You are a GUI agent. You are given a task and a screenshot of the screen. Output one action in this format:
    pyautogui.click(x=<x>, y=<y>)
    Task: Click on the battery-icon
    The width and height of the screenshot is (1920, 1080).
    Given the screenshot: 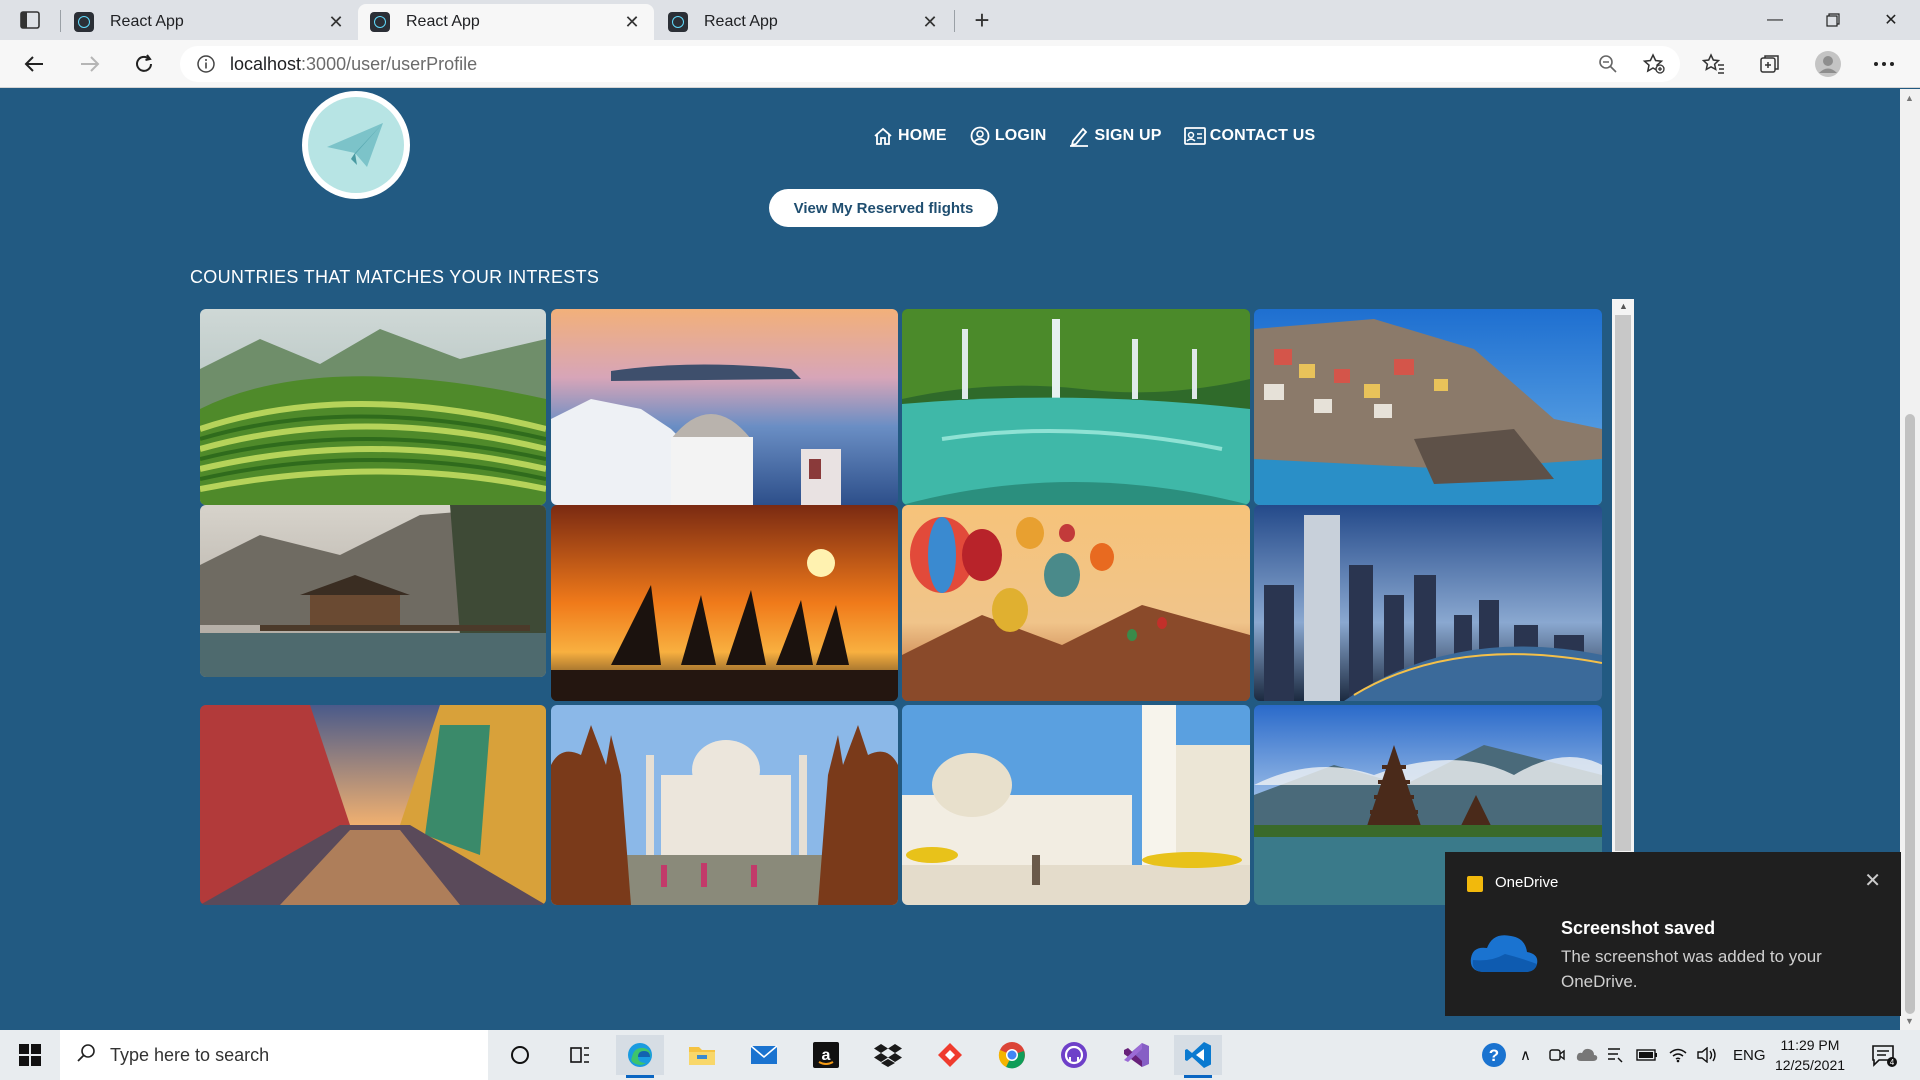 What is the action you would take?
    pyautogui.click(x=1647, y=1055)
    